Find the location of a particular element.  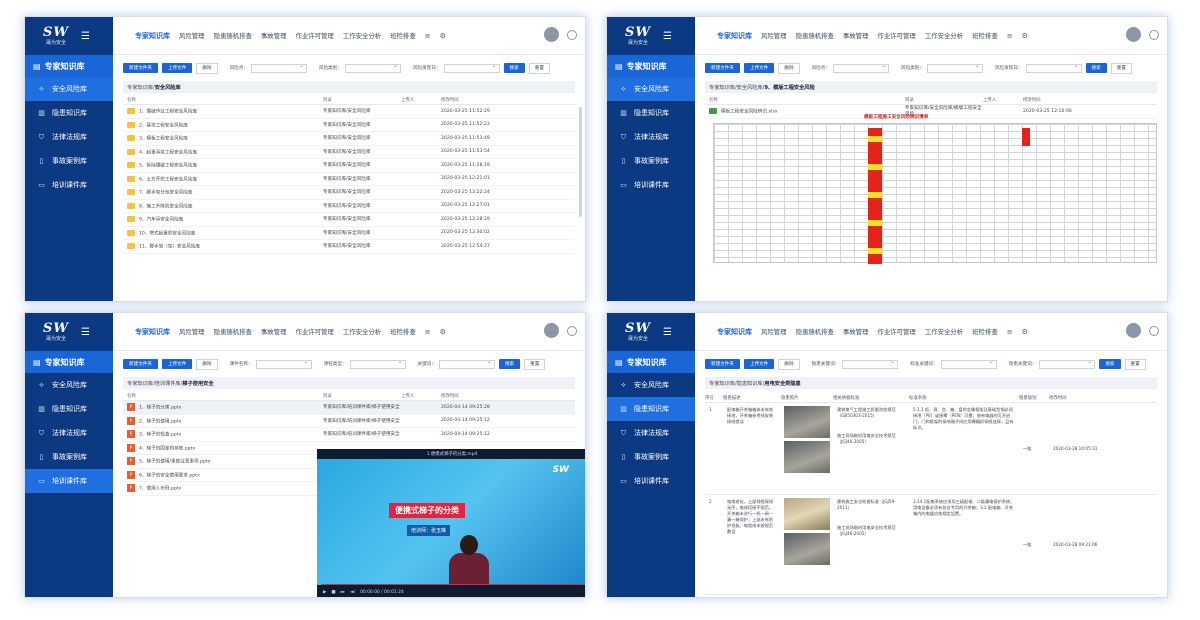

video-screen: SW 便携式梯子的分类 培训师：张玉琳 is located at coordinates (451, 522).